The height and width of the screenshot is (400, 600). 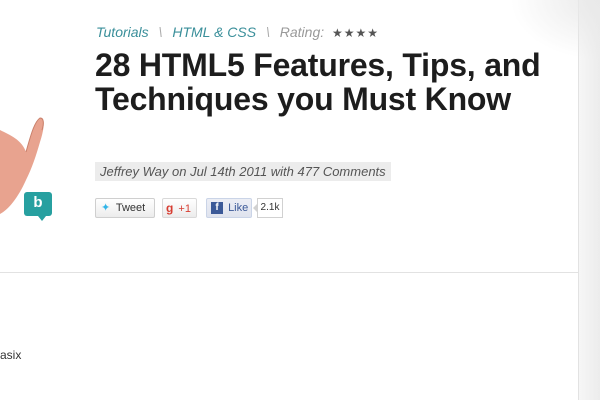 I want to click on logo-badge-letter: b, so click(x=38, y=202).